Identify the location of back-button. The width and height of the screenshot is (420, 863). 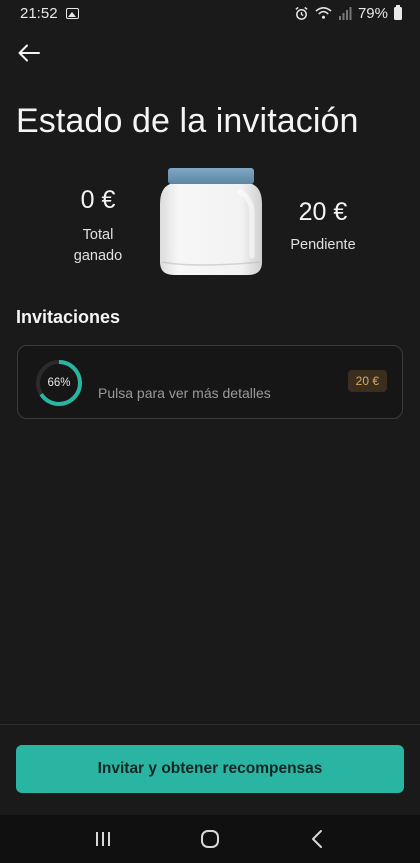
(29, 53).